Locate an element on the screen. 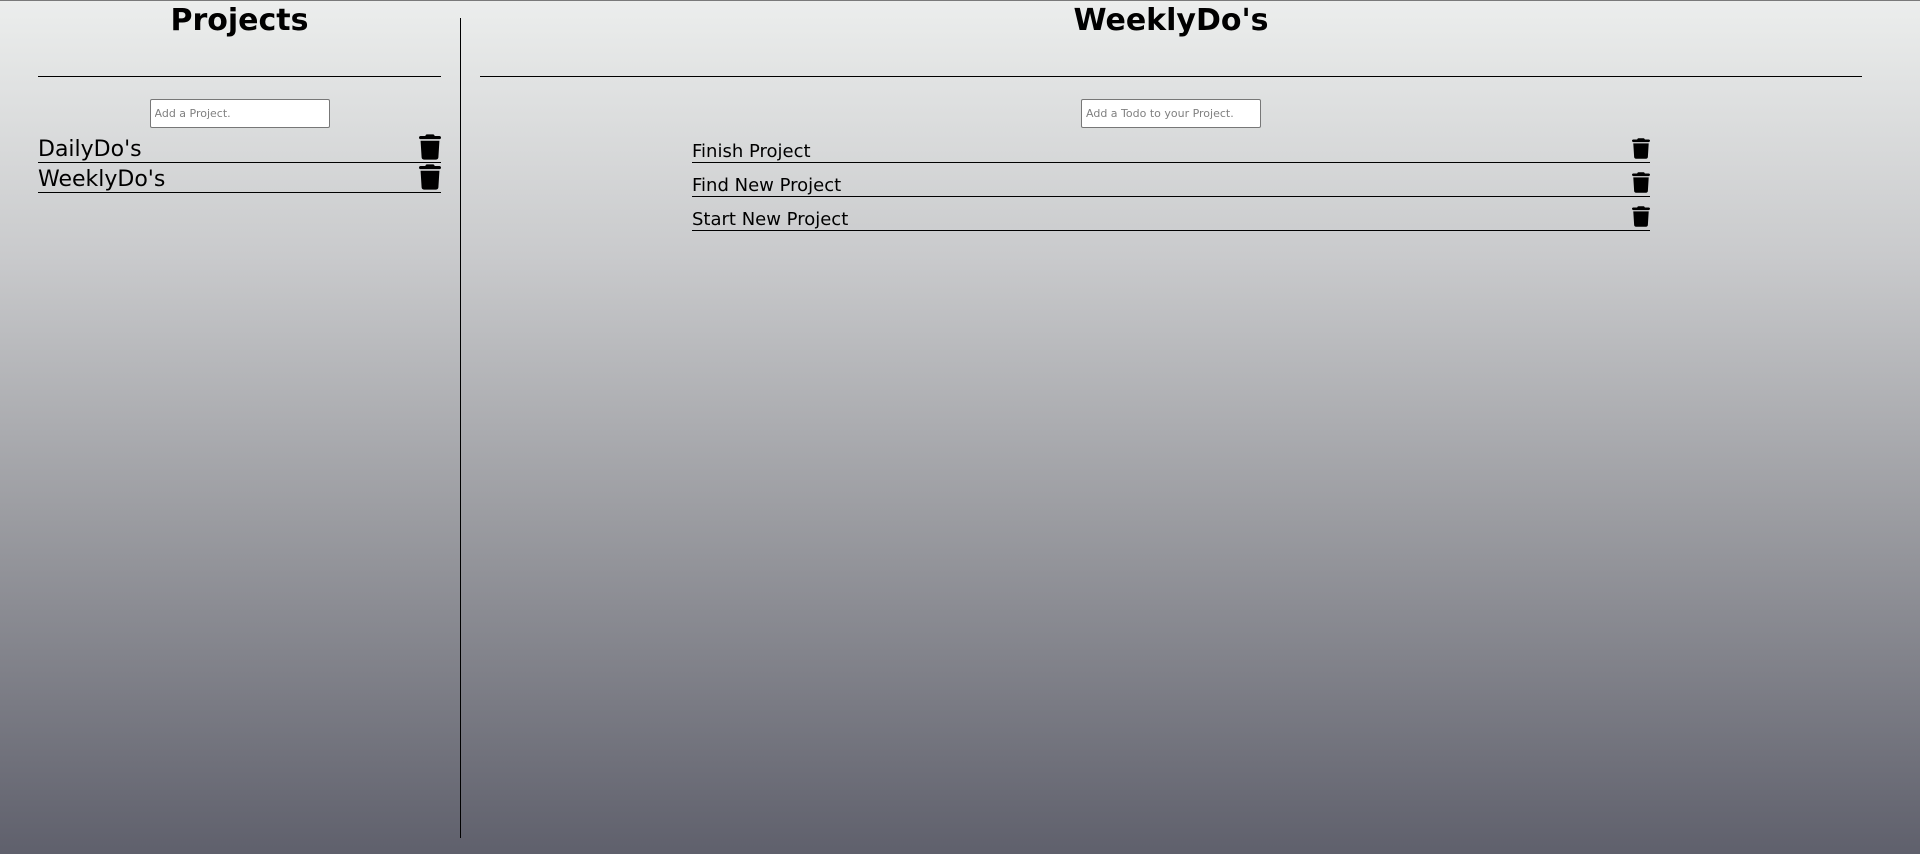 Image resolution: width=1920 pixels, height=854 pixels. project-input-row is located at coordinates (239, 113).